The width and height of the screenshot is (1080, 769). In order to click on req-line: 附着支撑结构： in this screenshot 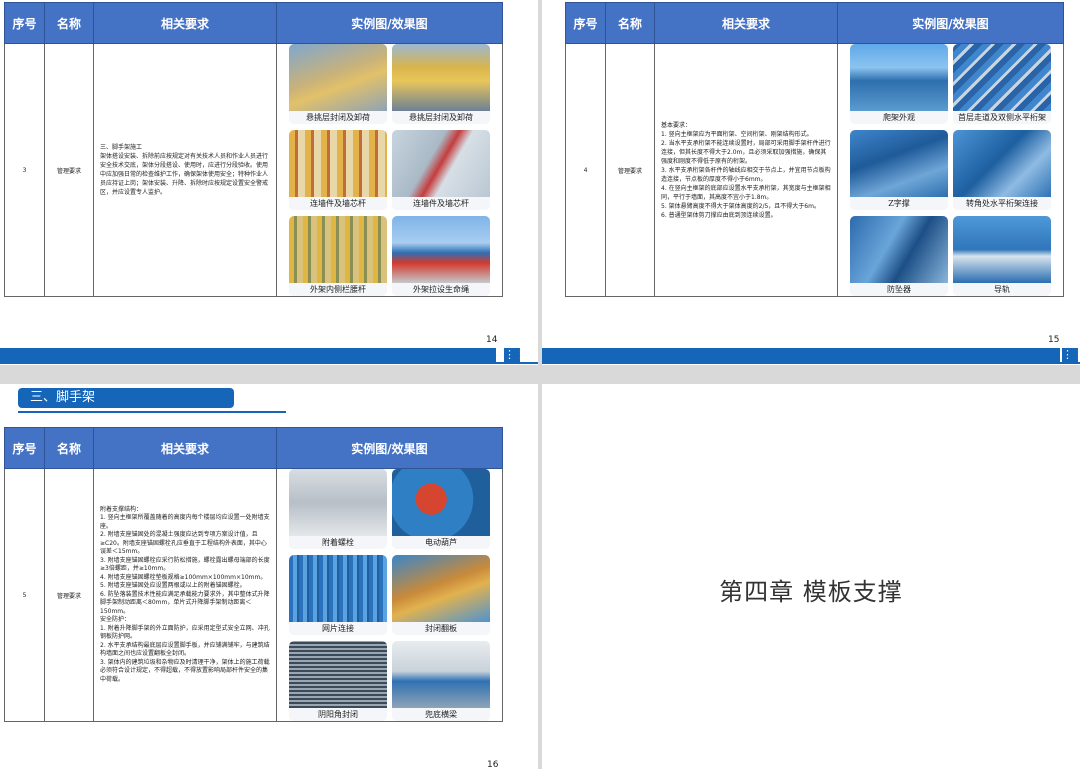, I will do `click(121, 509)`.